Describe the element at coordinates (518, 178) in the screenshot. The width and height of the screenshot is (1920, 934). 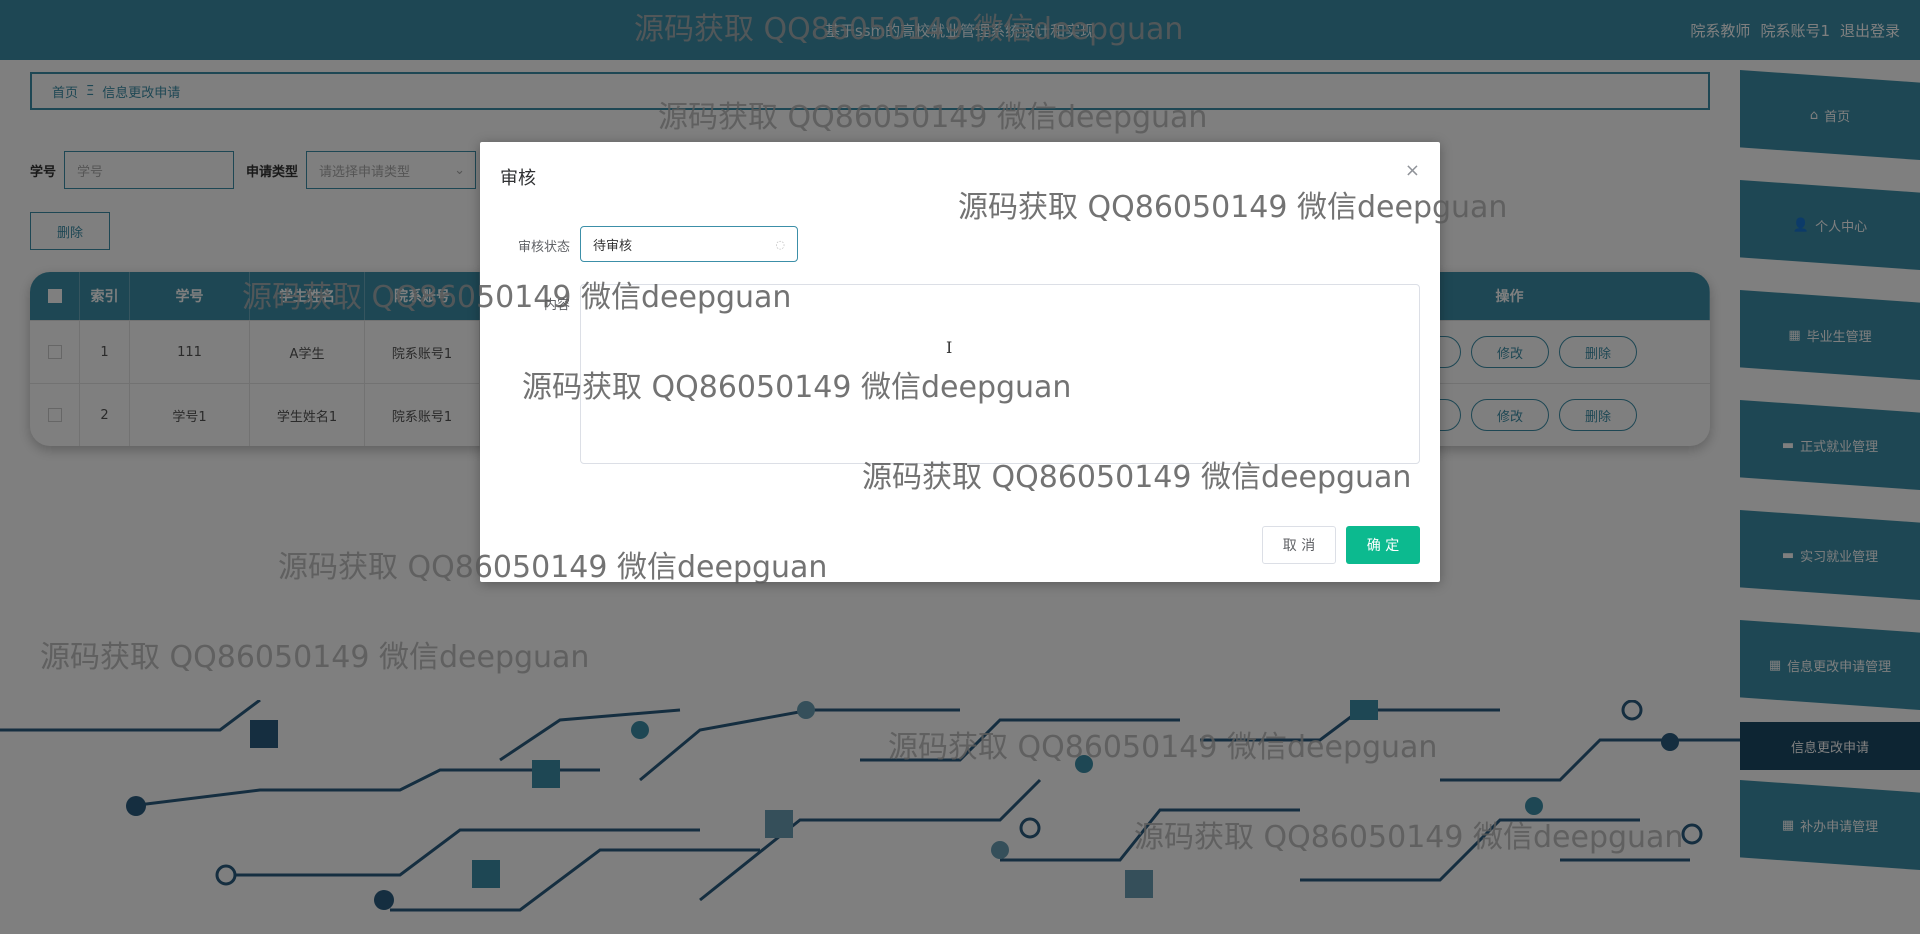
I see `dialog-title: 审核` at that location.